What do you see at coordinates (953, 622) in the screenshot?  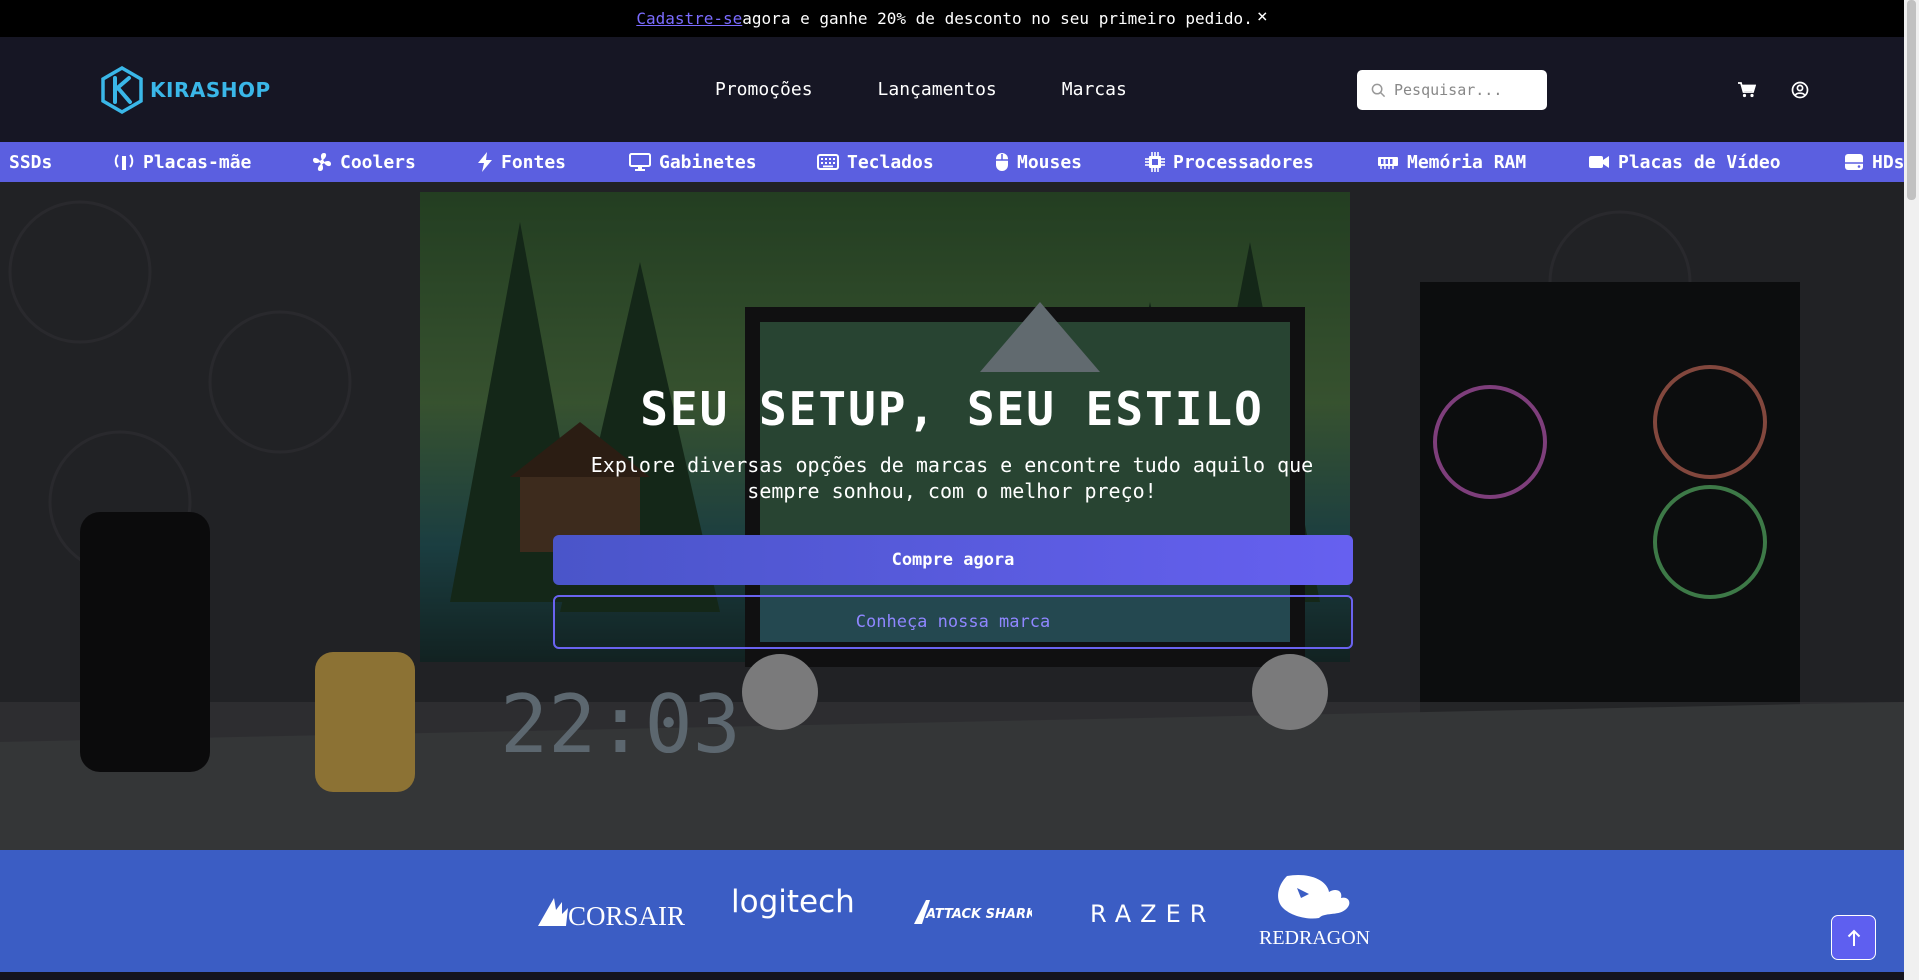 I see `know-our-brand-button: Conheça nossa marca` at bounding box center [953, 622].